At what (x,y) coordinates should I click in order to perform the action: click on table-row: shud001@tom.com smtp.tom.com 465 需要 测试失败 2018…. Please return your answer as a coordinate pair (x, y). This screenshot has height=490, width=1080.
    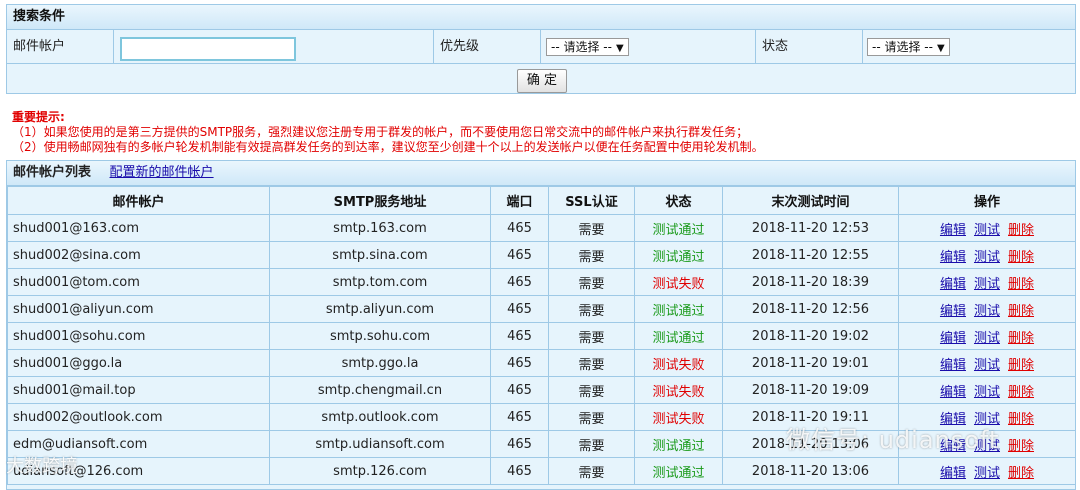
    Looking at the image, I should click on (541, 282).